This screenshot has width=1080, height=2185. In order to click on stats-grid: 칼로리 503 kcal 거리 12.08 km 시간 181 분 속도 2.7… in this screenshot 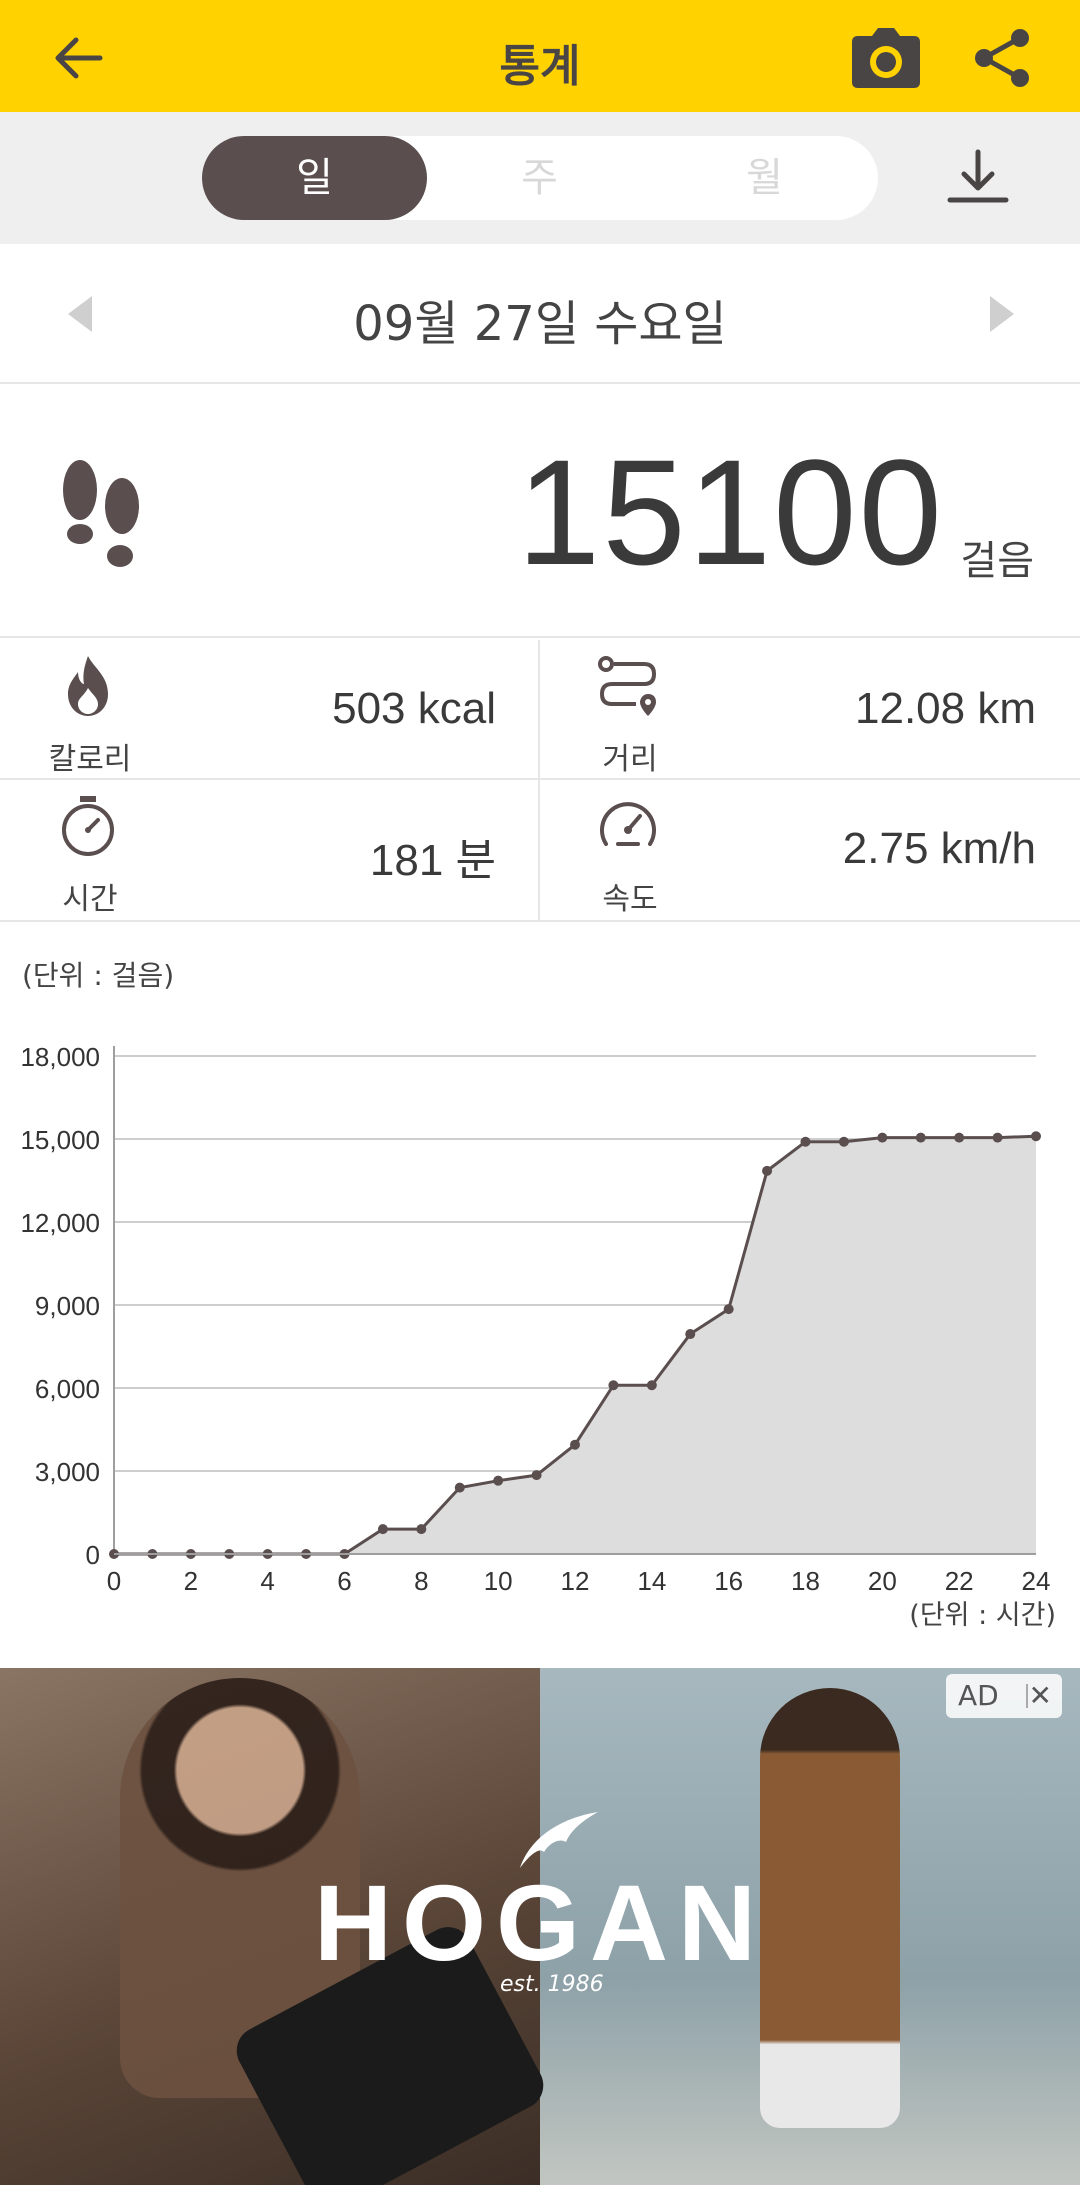, I will do `click(540, 781)`.